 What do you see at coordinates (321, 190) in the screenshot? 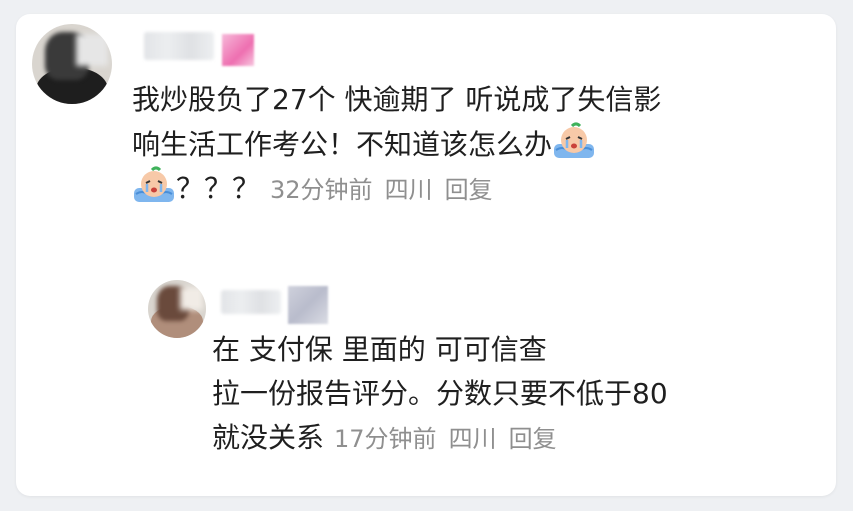
I see `comment-time: 32分钟前` at bounding box center [321, 190].